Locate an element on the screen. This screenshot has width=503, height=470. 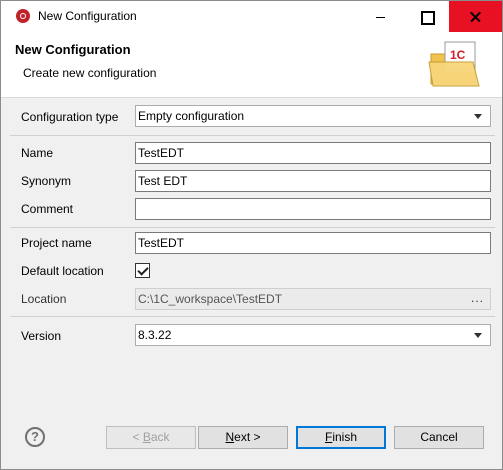
location-label: Location is located at coordinates (44, 299).